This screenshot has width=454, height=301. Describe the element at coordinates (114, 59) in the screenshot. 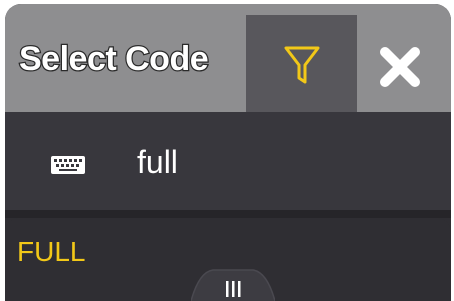

I see `dialog-title: Select Code` at that location.